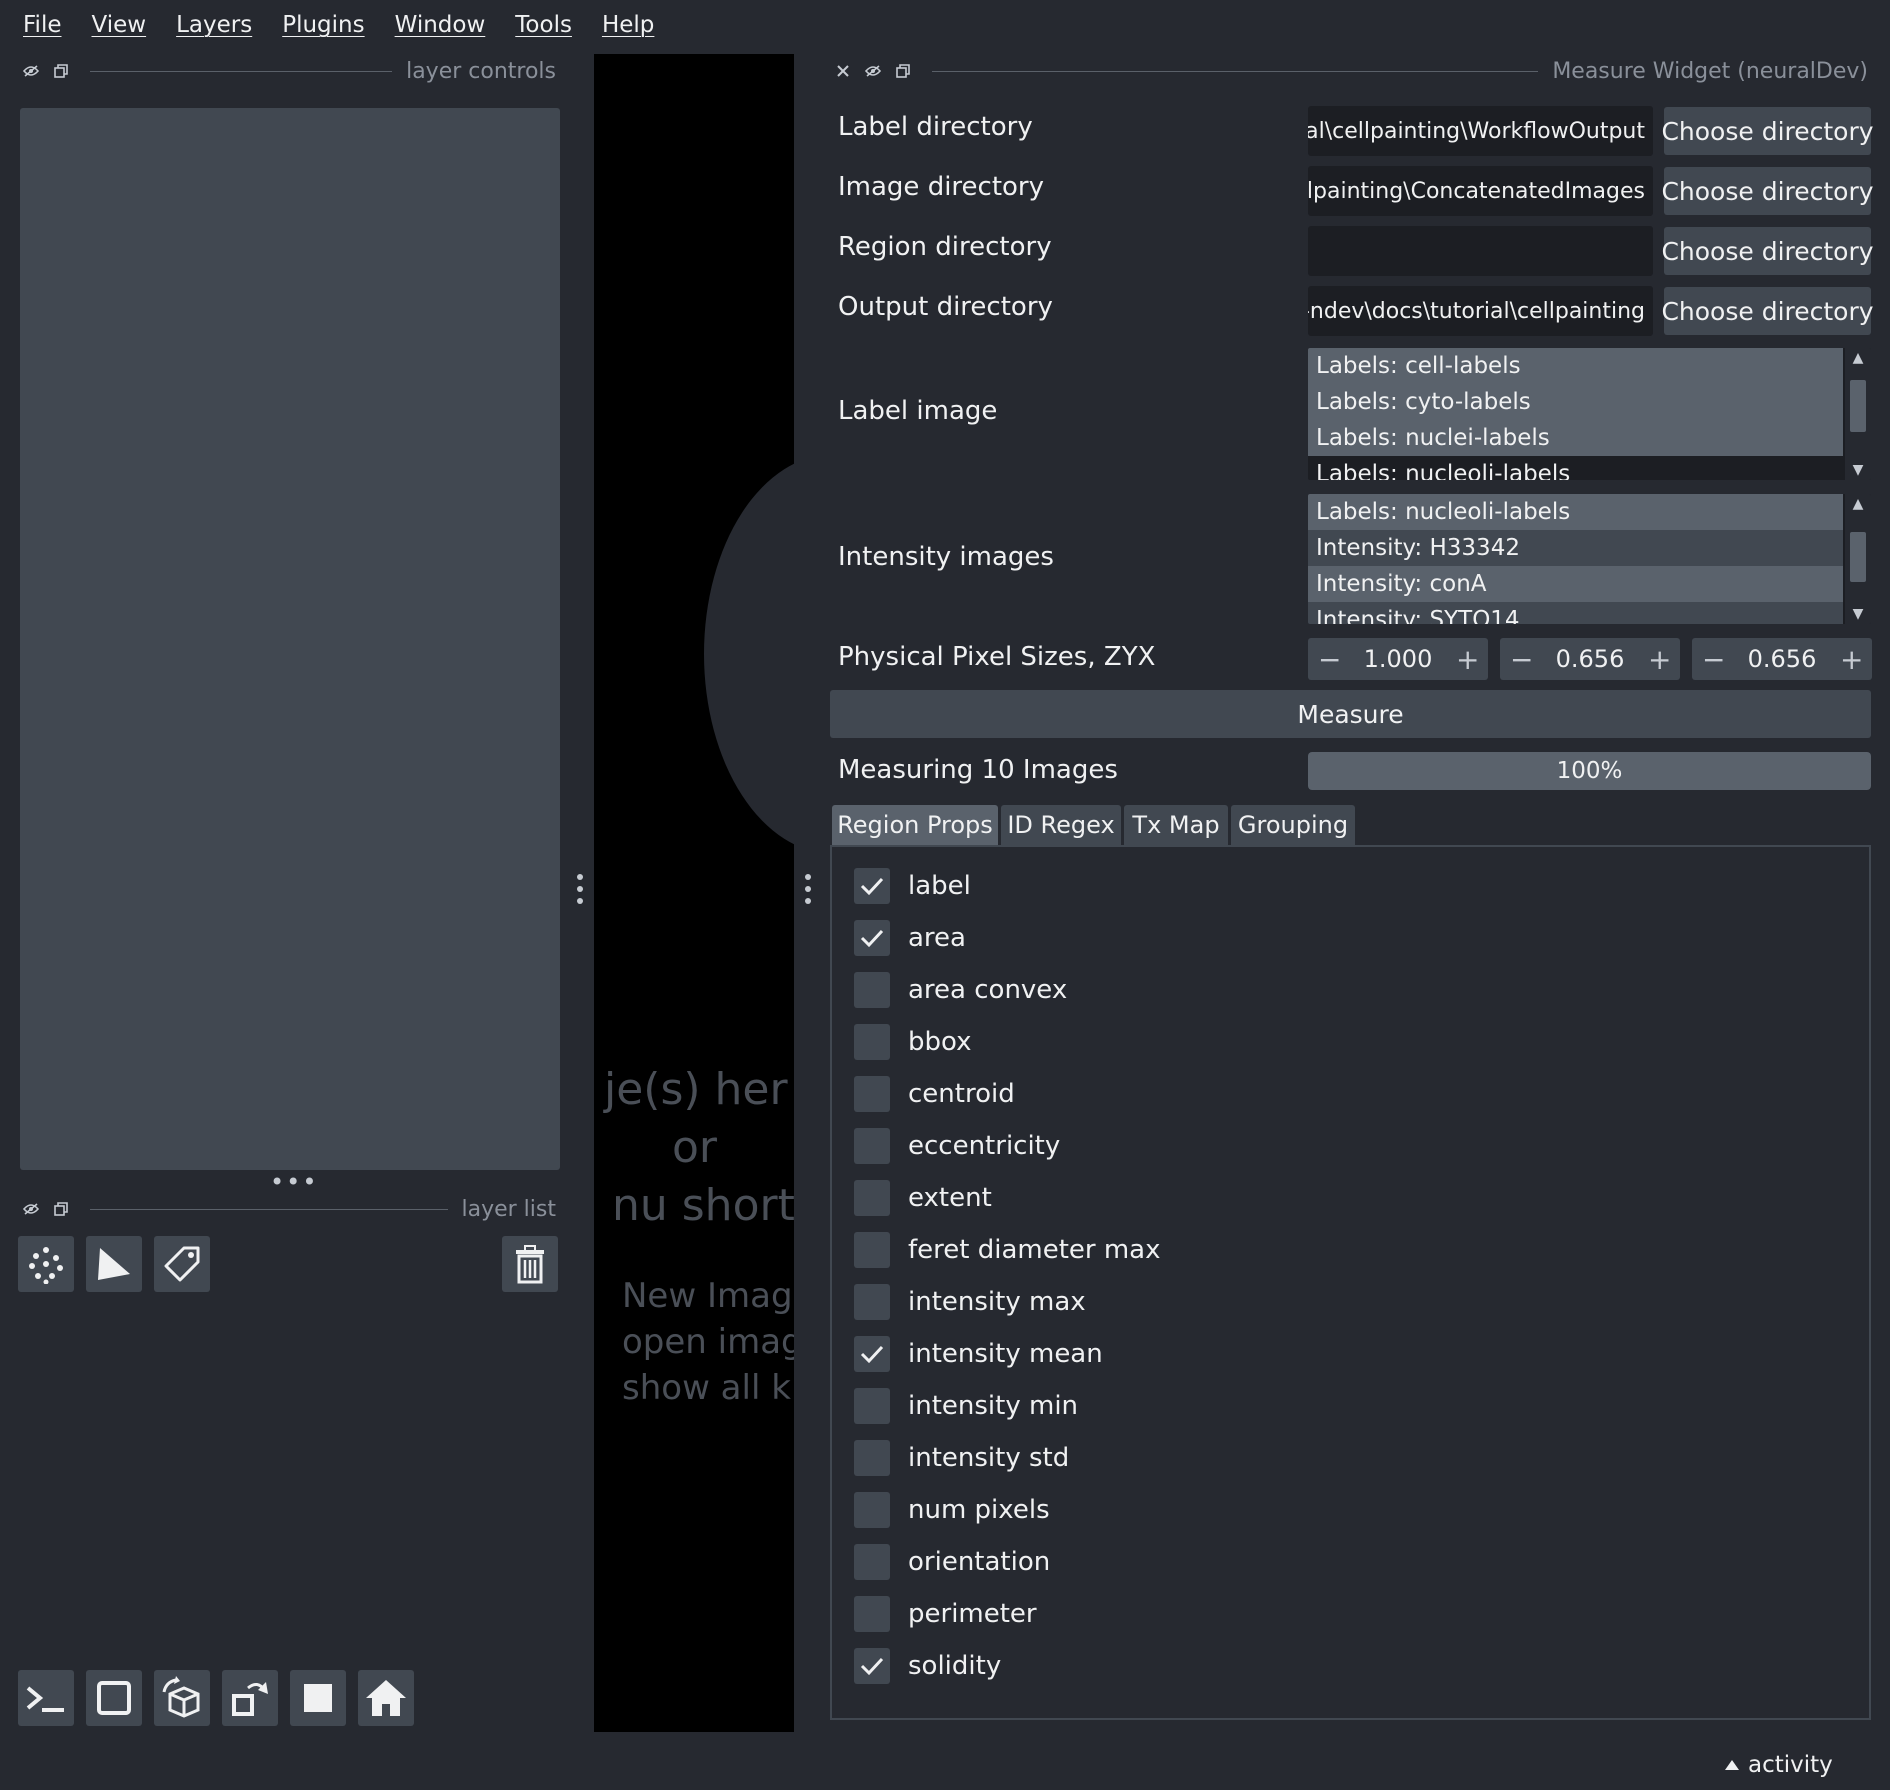  Describe the element at coordinates (1767, 311) in the screenshot. I see `choose-output-directory-button: Choose directory` at that location.